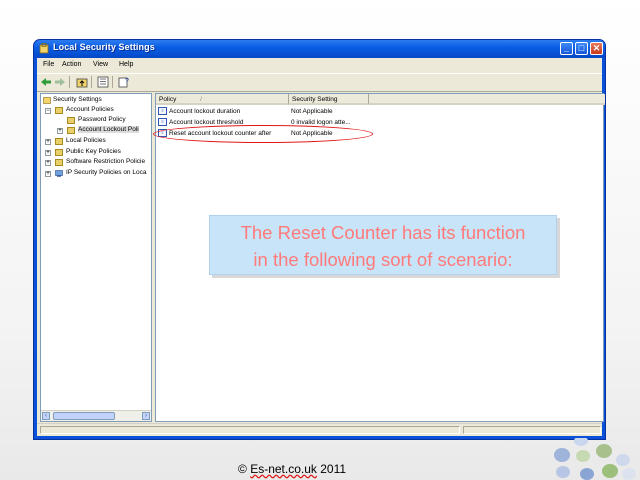 This screenshot has width=640, height=480. I want to click on collapse-icon: −, so click(48, 111).